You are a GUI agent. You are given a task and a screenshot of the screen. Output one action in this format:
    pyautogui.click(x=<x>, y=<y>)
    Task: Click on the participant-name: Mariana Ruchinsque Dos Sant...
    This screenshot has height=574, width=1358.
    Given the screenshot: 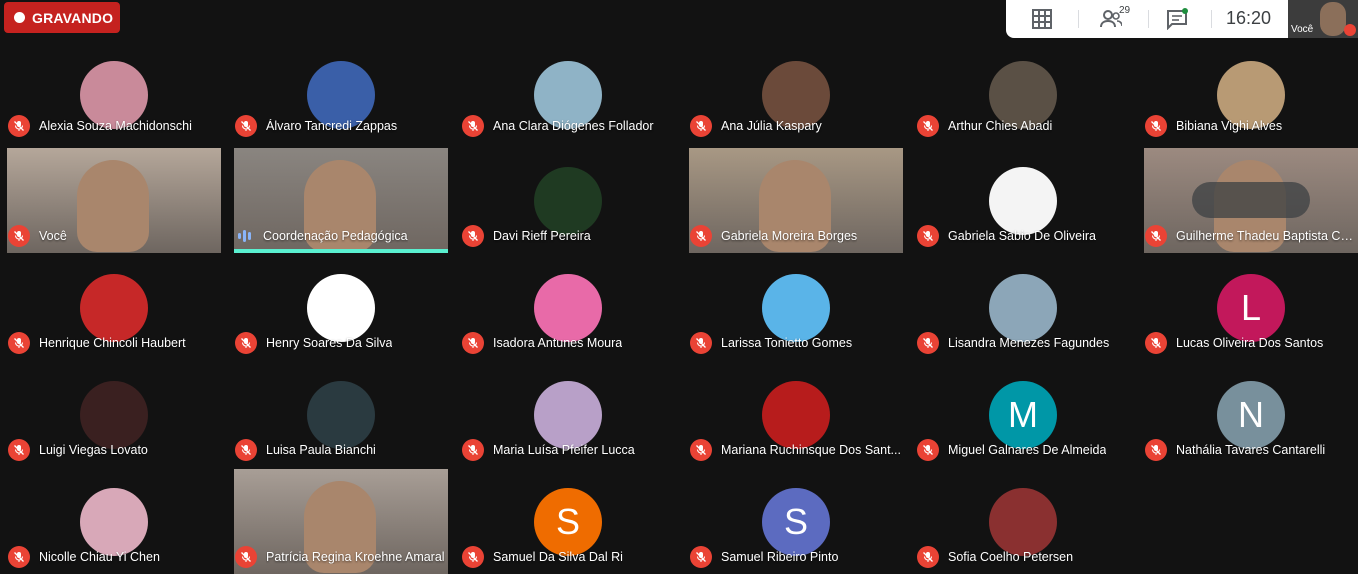 What is the action you would take?
    pyautogui.click(x=811, y=450)
    